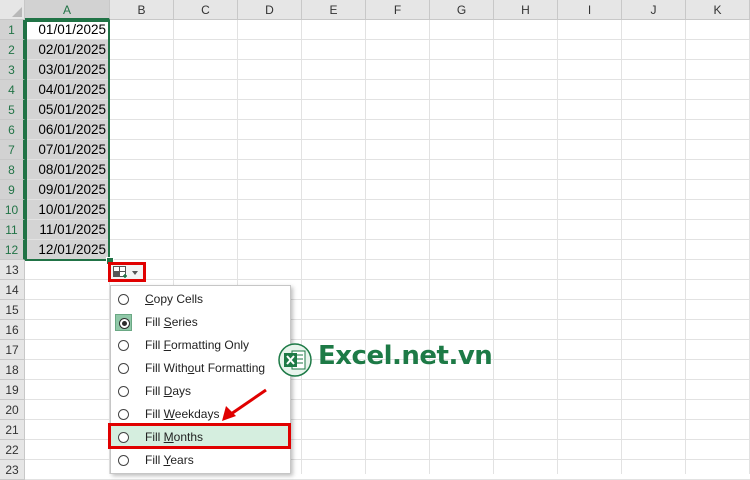 Image resolution: width=750 pixels, height=480 pixels. I want to click on column-header-a: A, so click(67, 10).